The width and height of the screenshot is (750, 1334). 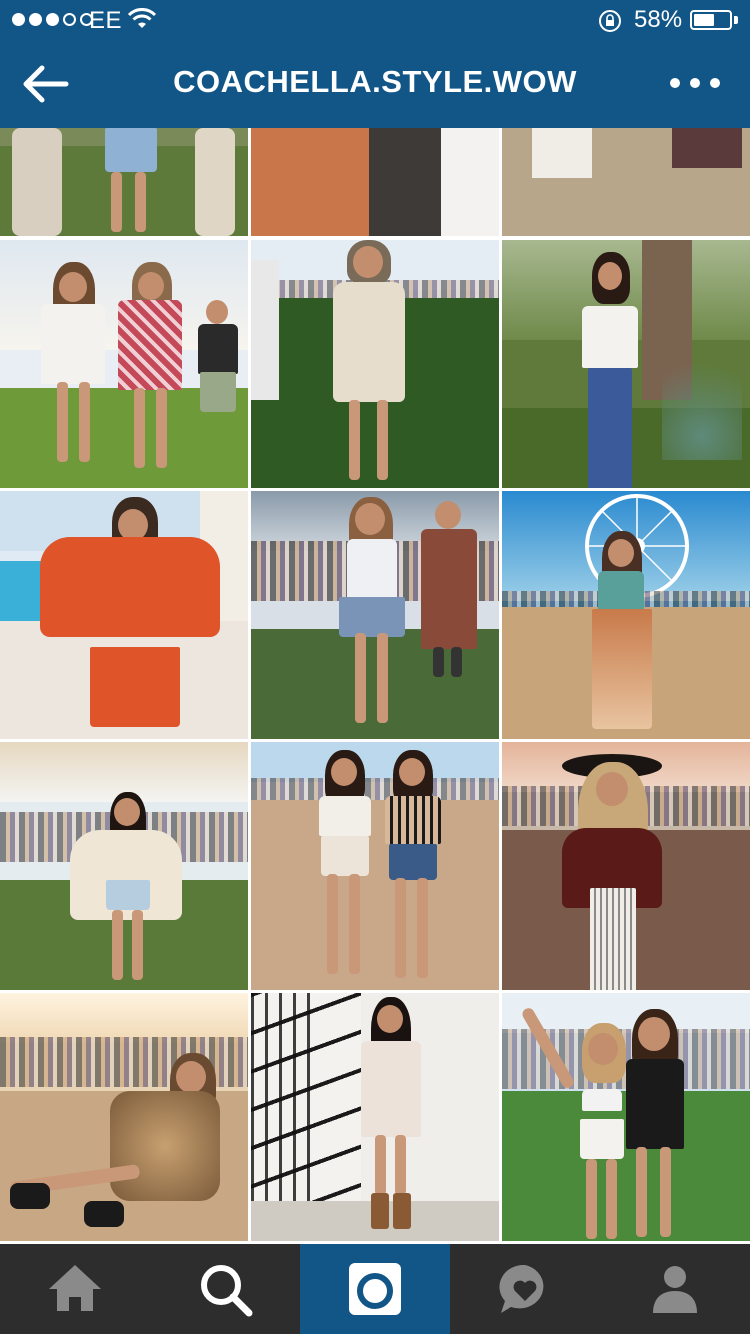 What do you see at coordinates (45, 84) in the screenshot?
I see `back-arrow-icon` at bounding box center [45, 84].